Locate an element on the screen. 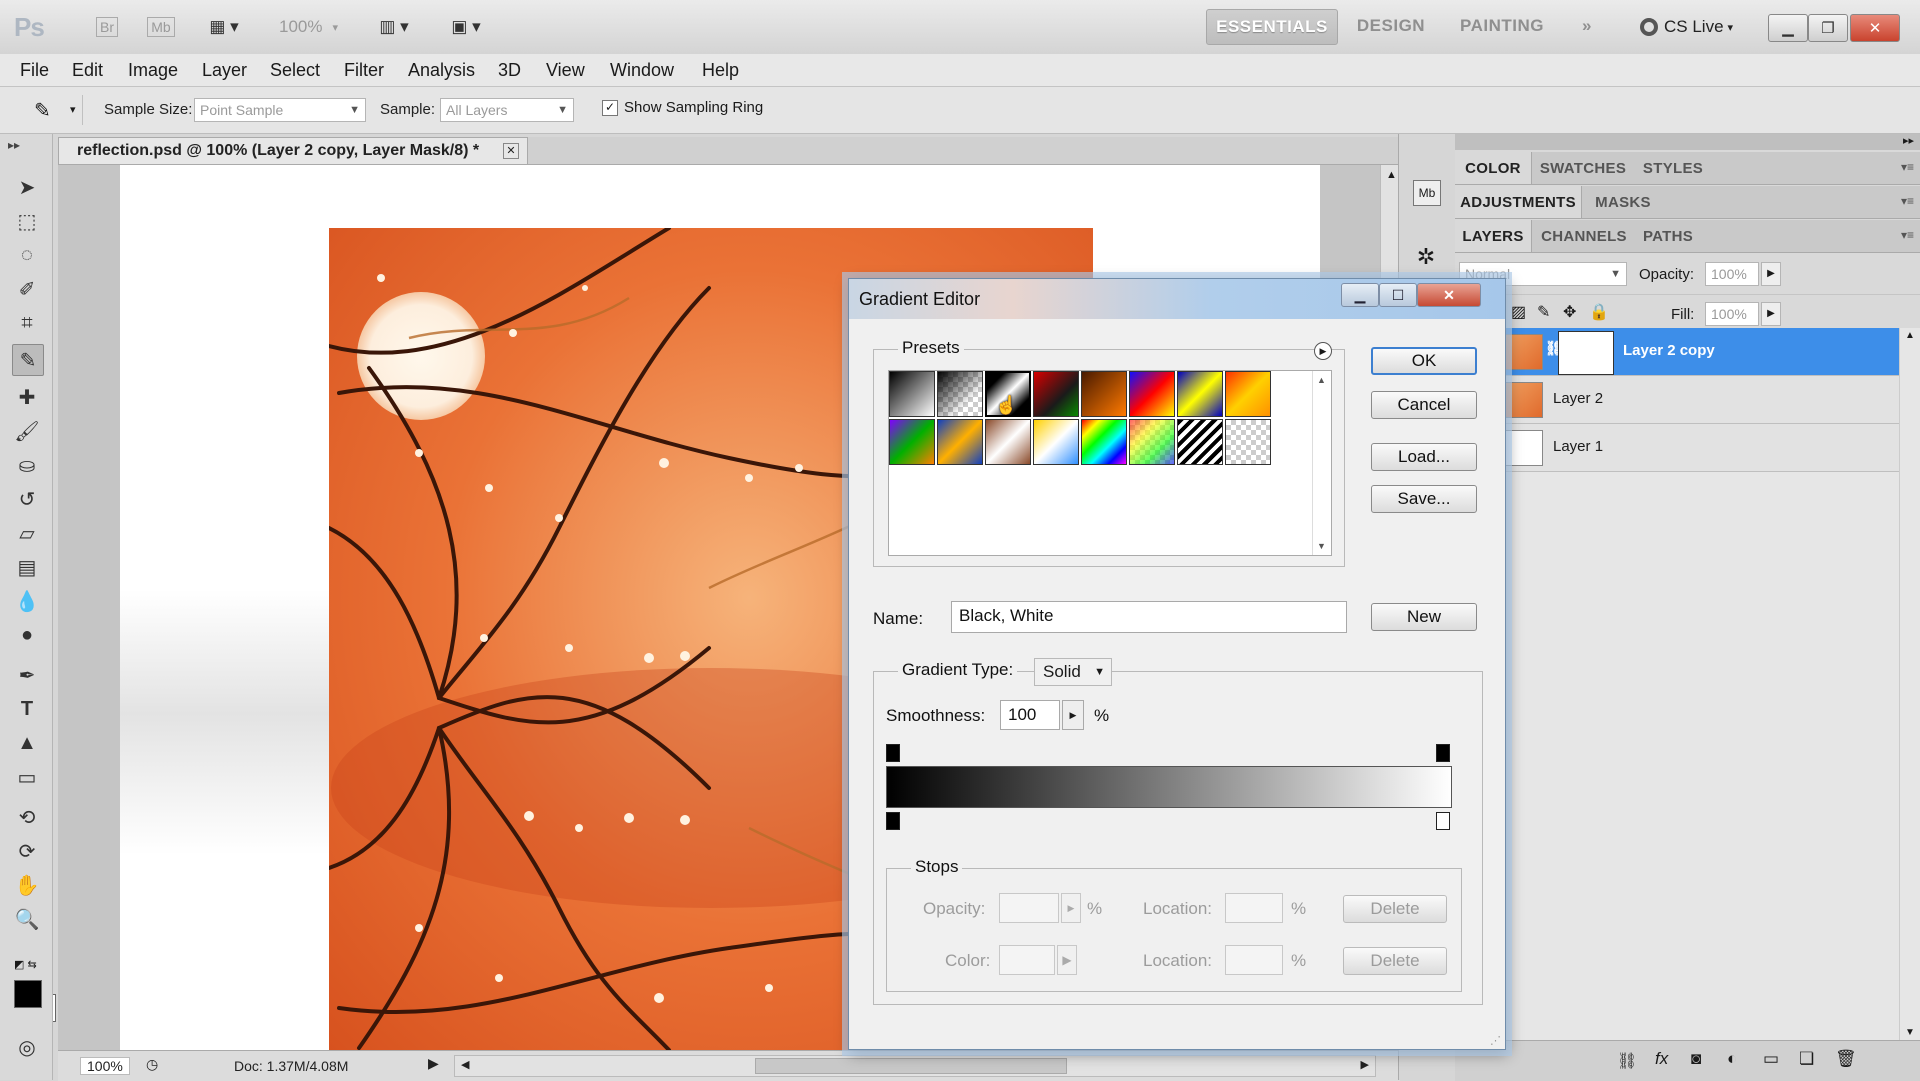 Image resolution: width=1920 pixels, height=1081 pixels. workspace-design: DESIGN is located at coordinates (1391, 26).